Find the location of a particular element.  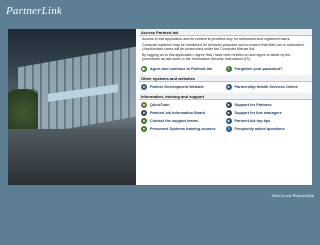

top-tips-link: ● PartnerLink top tips is located at coordinates (268, 121).